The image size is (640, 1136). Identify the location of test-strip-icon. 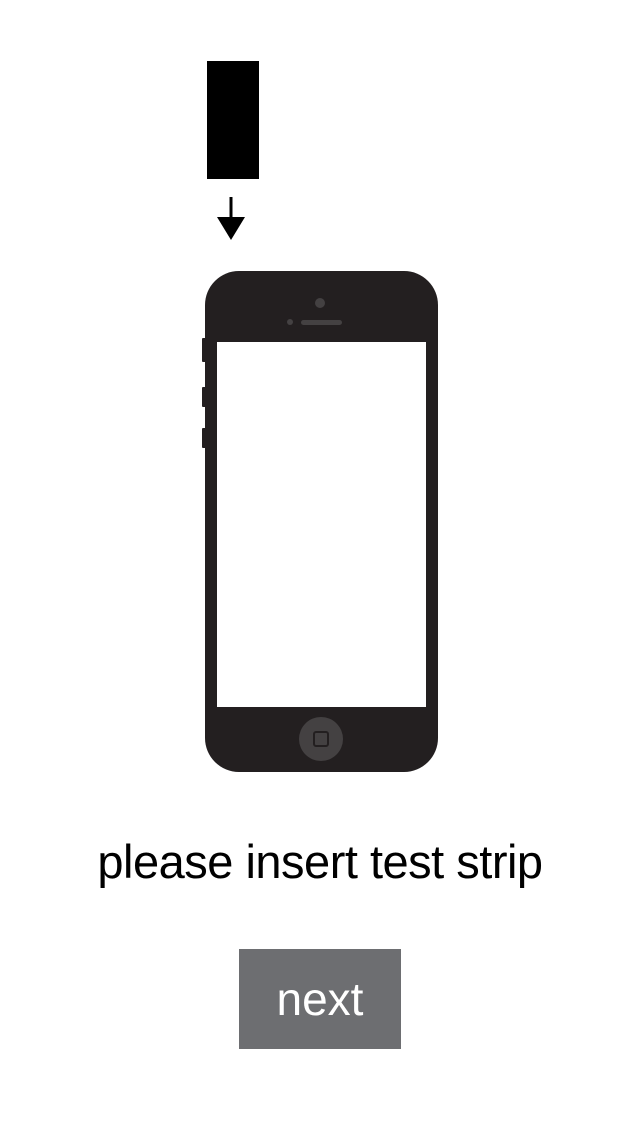
(233, 120).